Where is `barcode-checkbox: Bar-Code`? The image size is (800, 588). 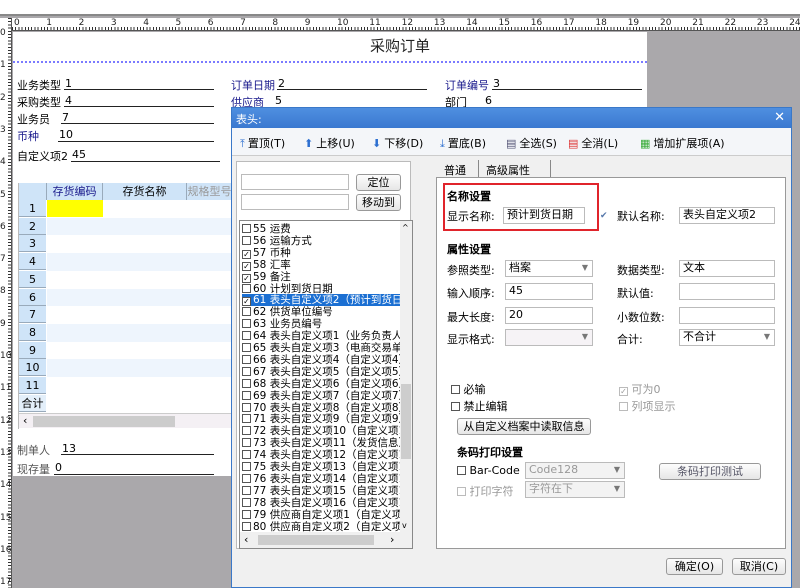 barcode-checkbox: Bar-Code is located at coordinates (488, 470).